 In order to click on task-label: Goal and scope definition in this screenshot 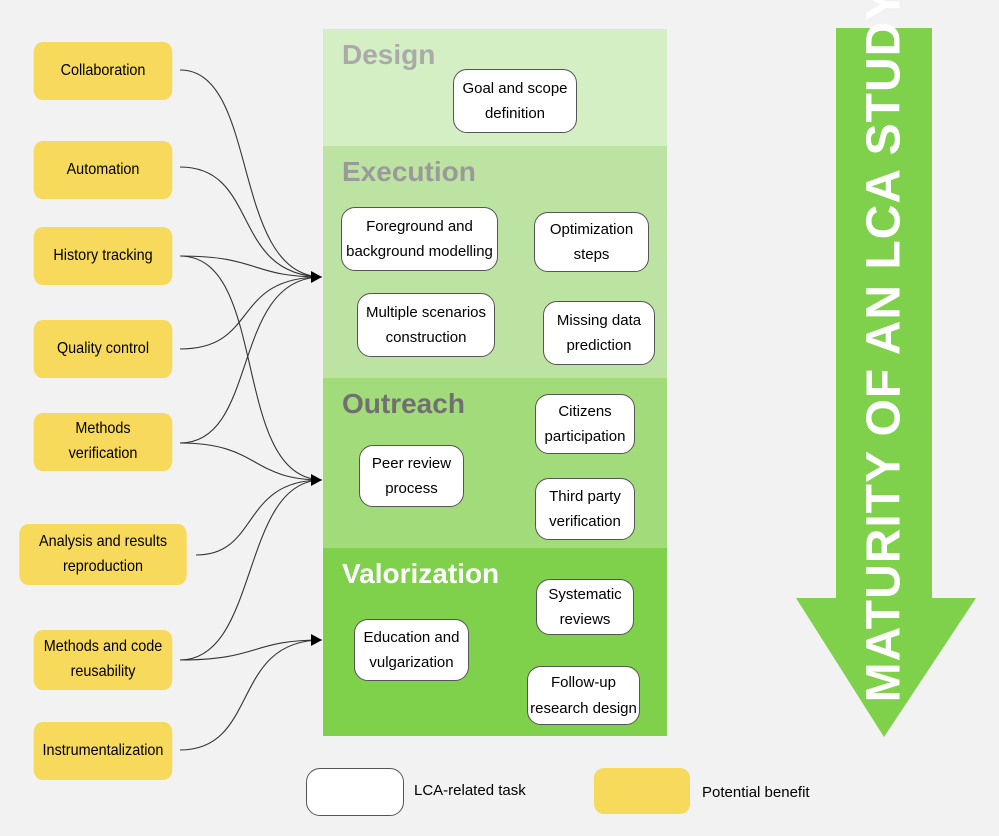, I will do `click(515, 101)`.